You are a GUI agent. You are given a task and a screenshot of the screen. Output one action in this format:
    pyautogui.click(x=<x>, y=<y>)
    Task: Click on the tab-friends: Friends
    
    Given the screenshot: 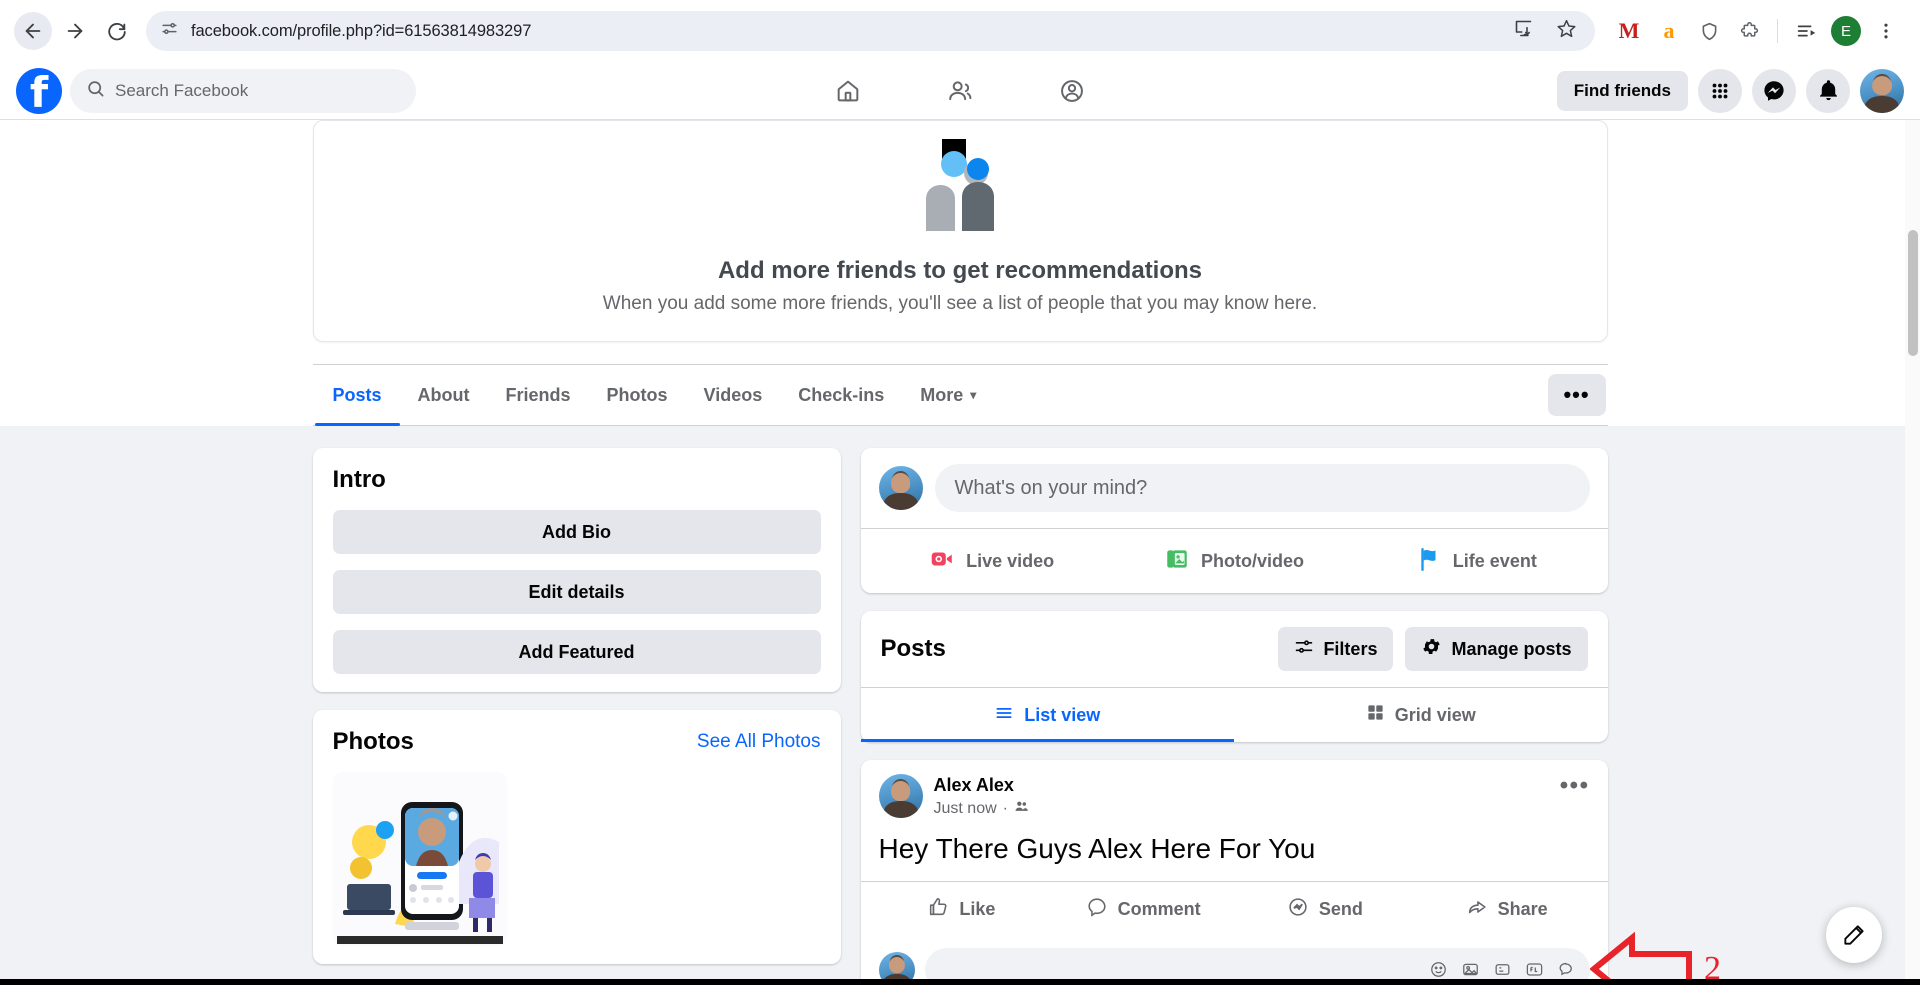 What is the action you would take?
    pyautogui.click(x=538, y=395)
    